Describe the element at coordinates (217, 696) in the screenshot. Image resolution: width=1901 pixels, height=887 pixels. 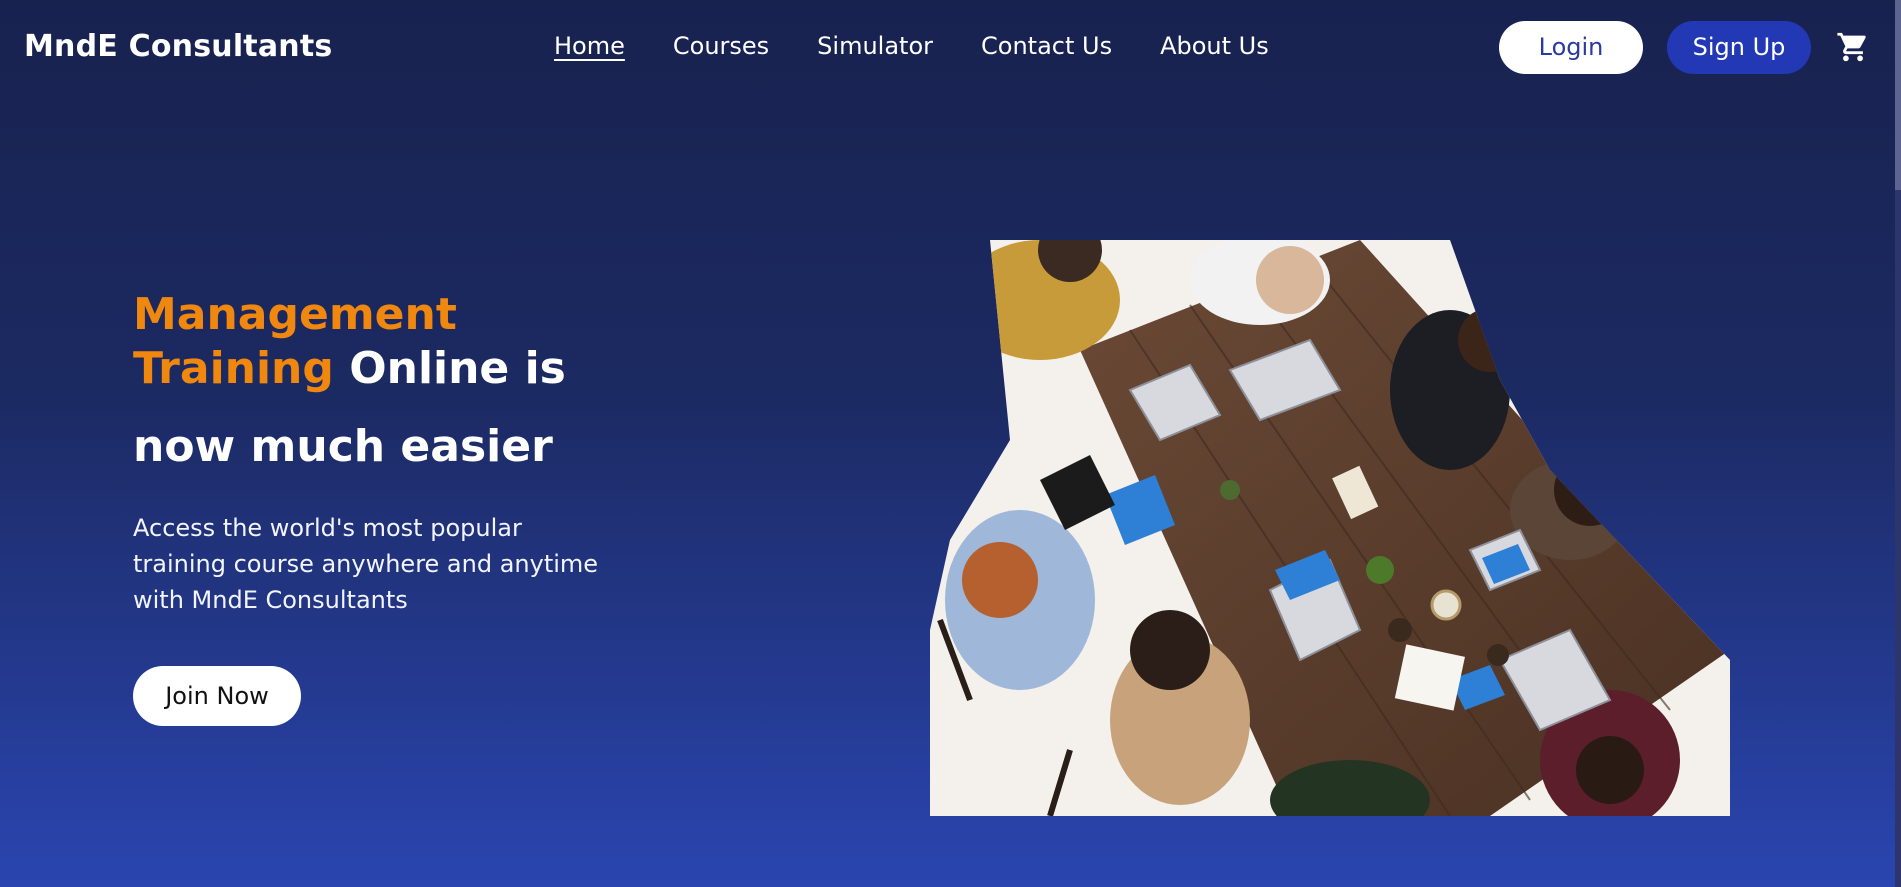
I see `join-now-button: Join Now` at that location.